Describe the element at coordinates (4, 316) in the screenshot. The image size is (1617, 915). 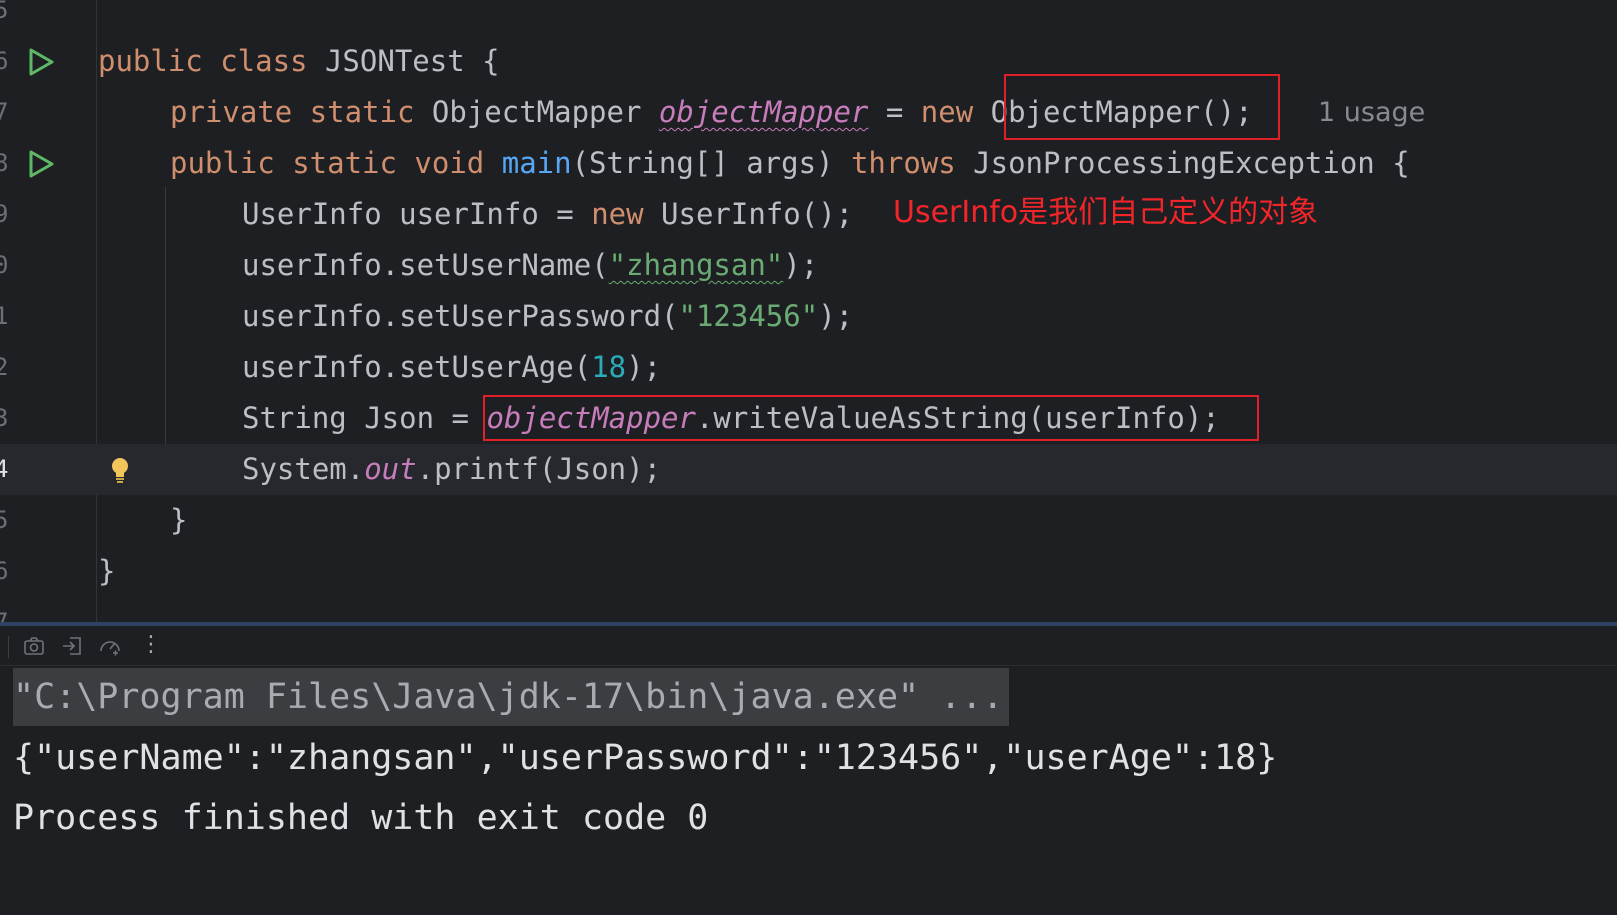
I see `line-number: 1` at that location.